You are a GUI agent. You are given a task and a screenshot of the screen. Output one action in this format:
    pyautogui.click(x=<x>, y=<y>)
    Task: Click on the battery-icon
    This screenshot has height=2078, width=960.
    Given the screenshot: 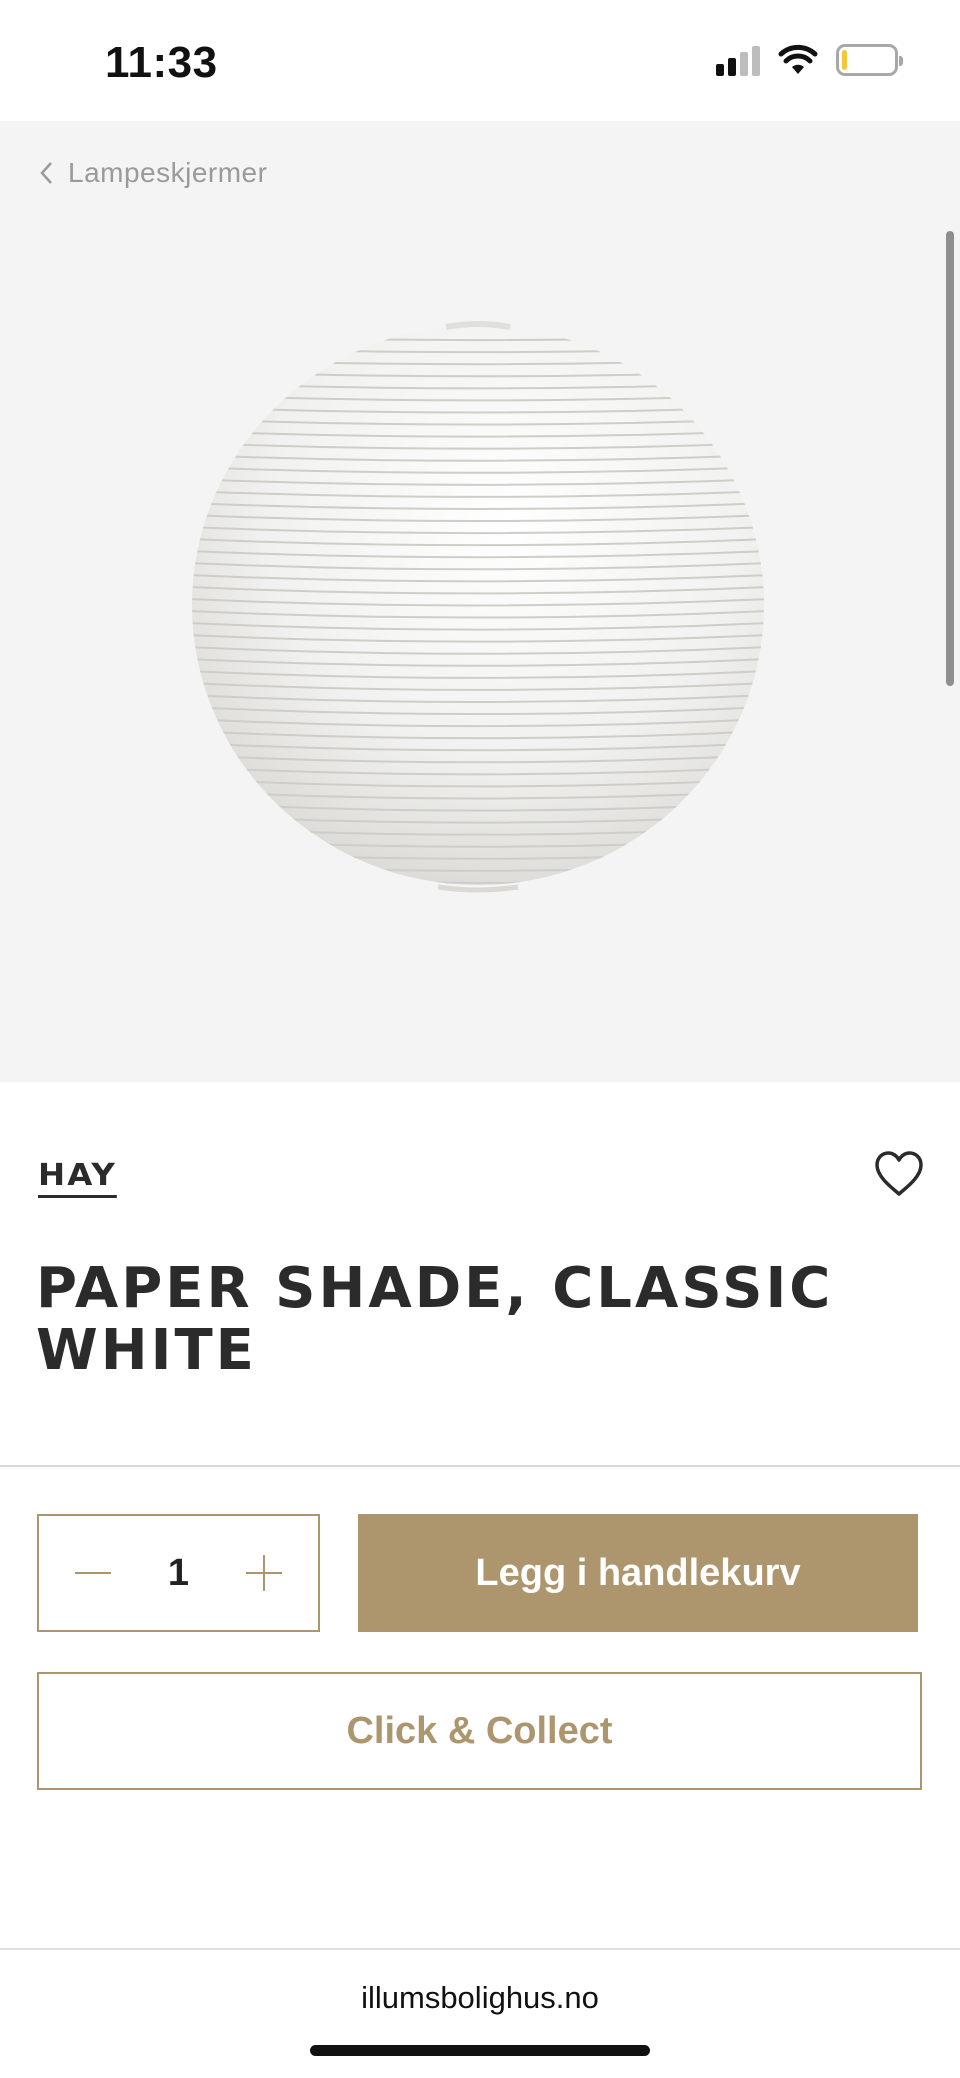 What is the action you would take?
    pyautogui.click(x=869, y=60)
    